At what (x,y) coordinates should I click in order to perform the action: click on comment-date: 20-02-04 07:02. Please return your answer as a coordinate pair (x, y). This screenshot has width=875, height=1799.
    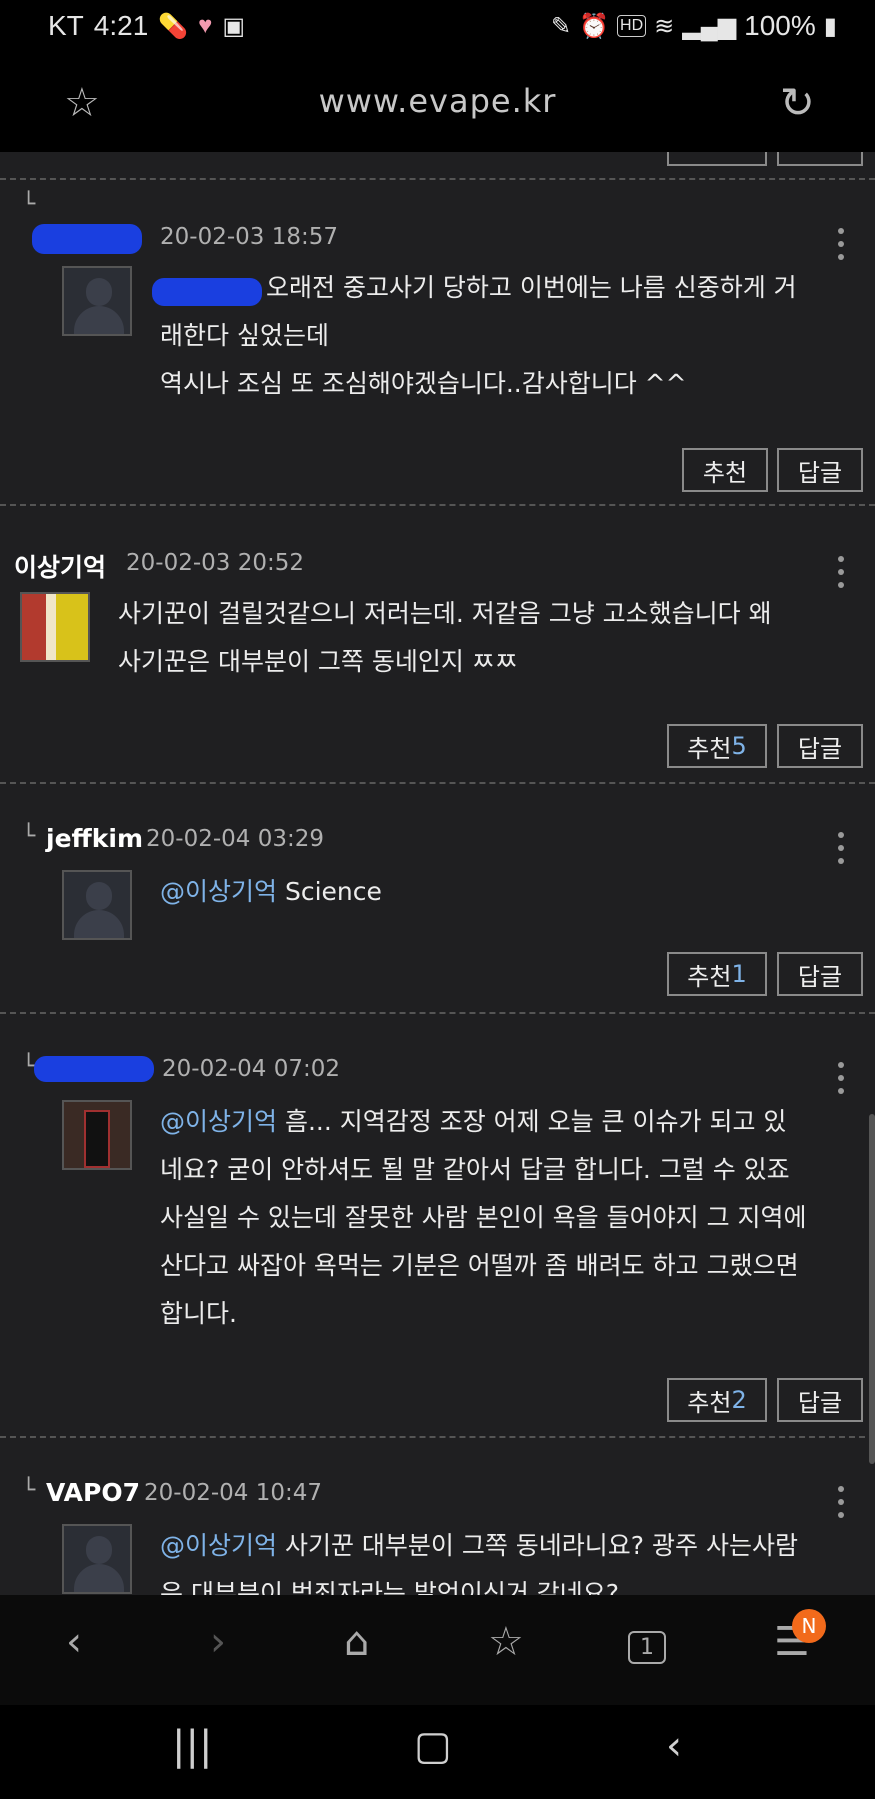
    Looking at the image, I should click on (251, 1069).